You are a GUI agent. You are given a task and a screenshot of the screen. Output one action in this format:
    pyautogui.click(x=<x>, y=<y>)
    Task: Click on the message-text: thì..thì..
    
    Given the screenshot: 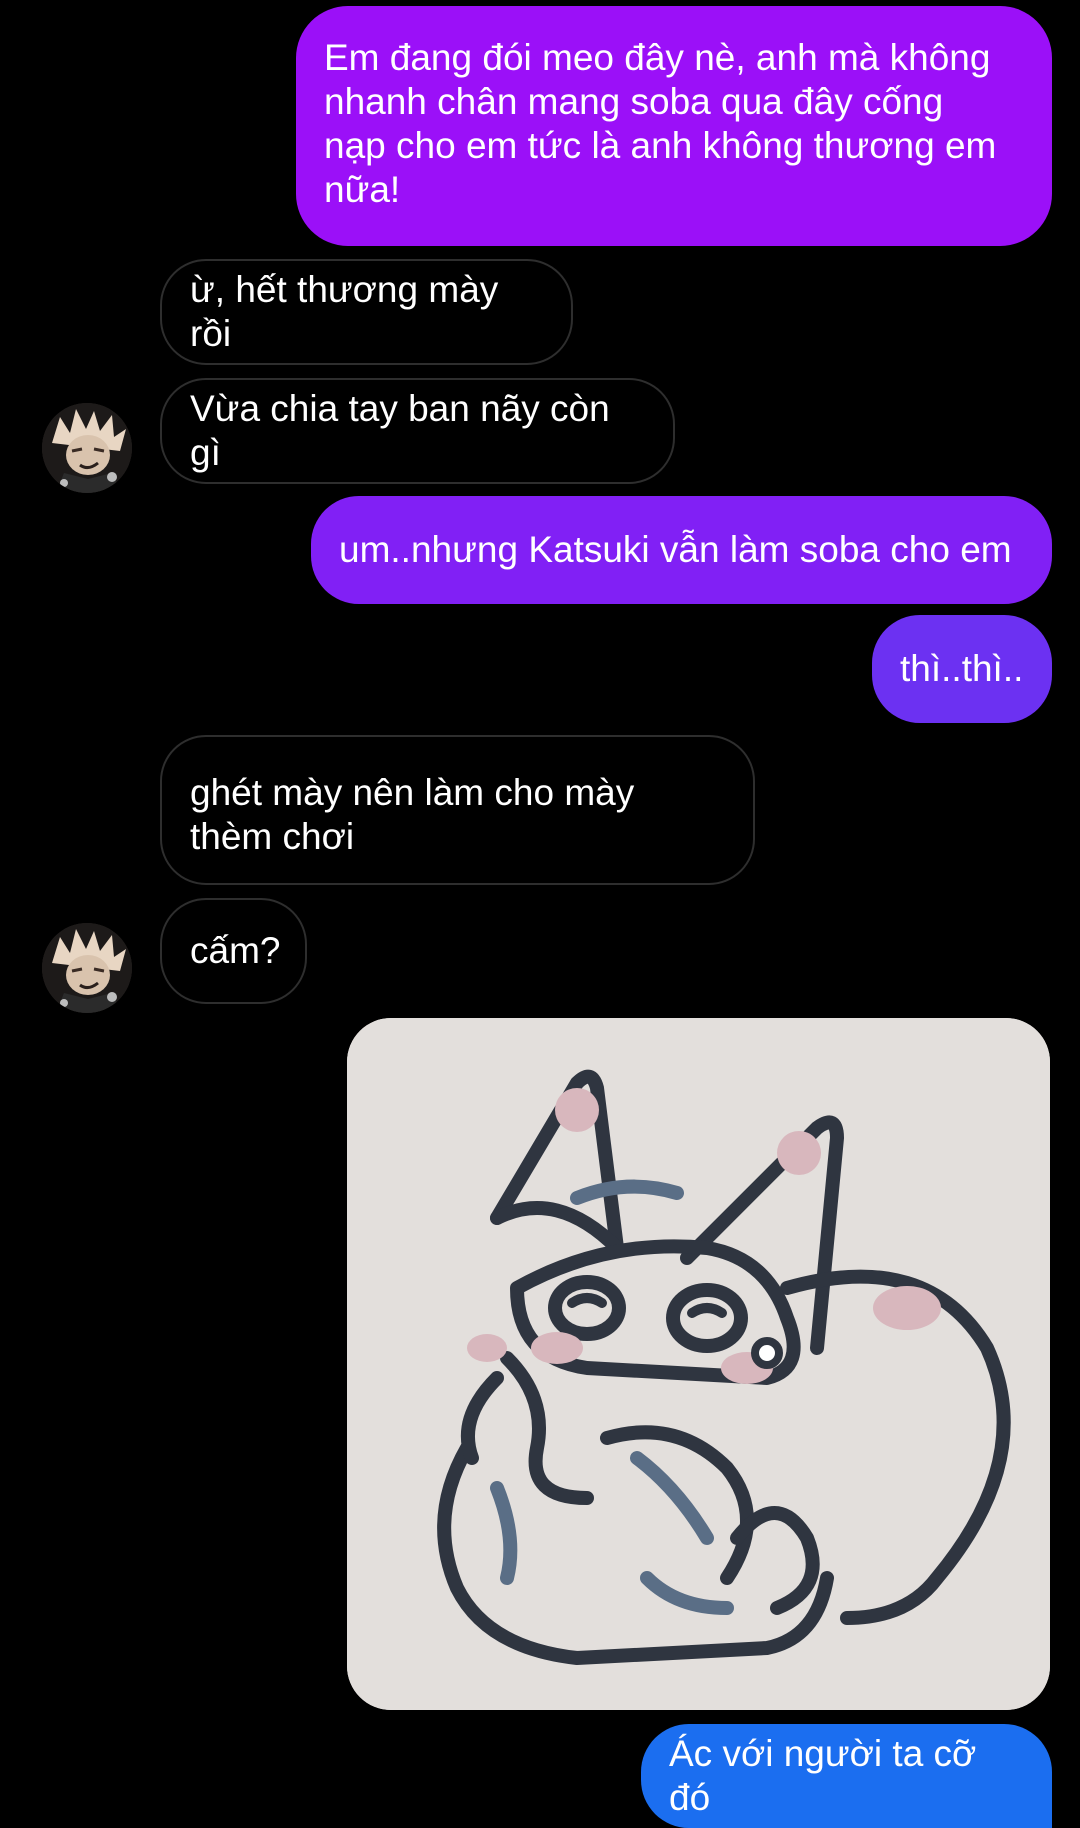 What is the action you would take?
    pyautogui.click(x=962, y=668)
    